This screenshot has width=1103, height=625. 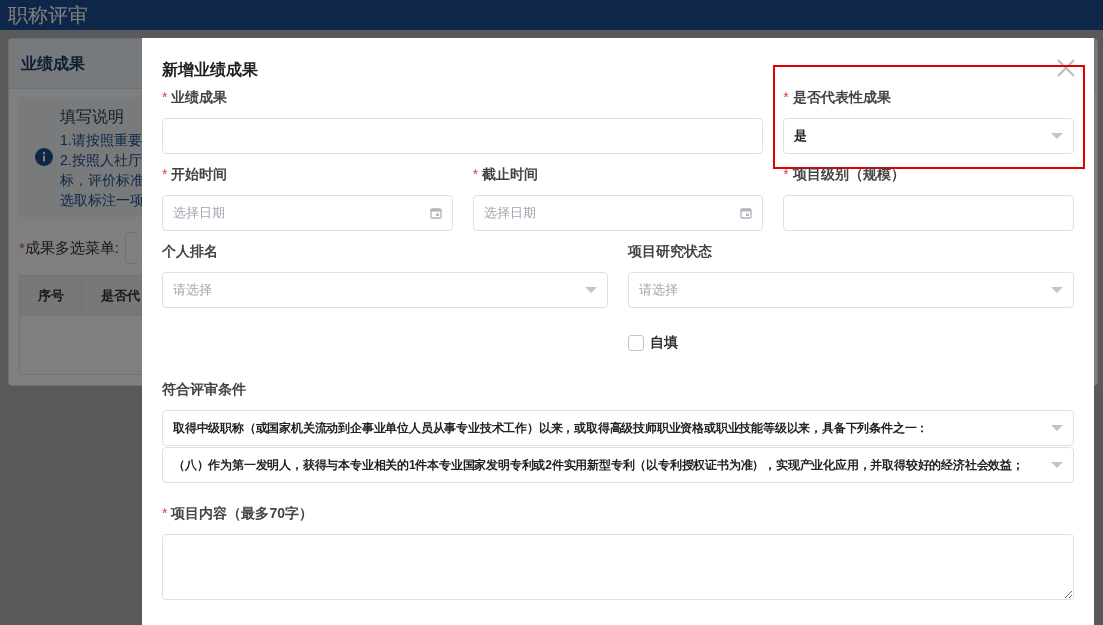 What do you see at coordinates (102, 200) in the screenshot?
I see `notice-text: 选取标注一项` at bounding box center [102, 200].